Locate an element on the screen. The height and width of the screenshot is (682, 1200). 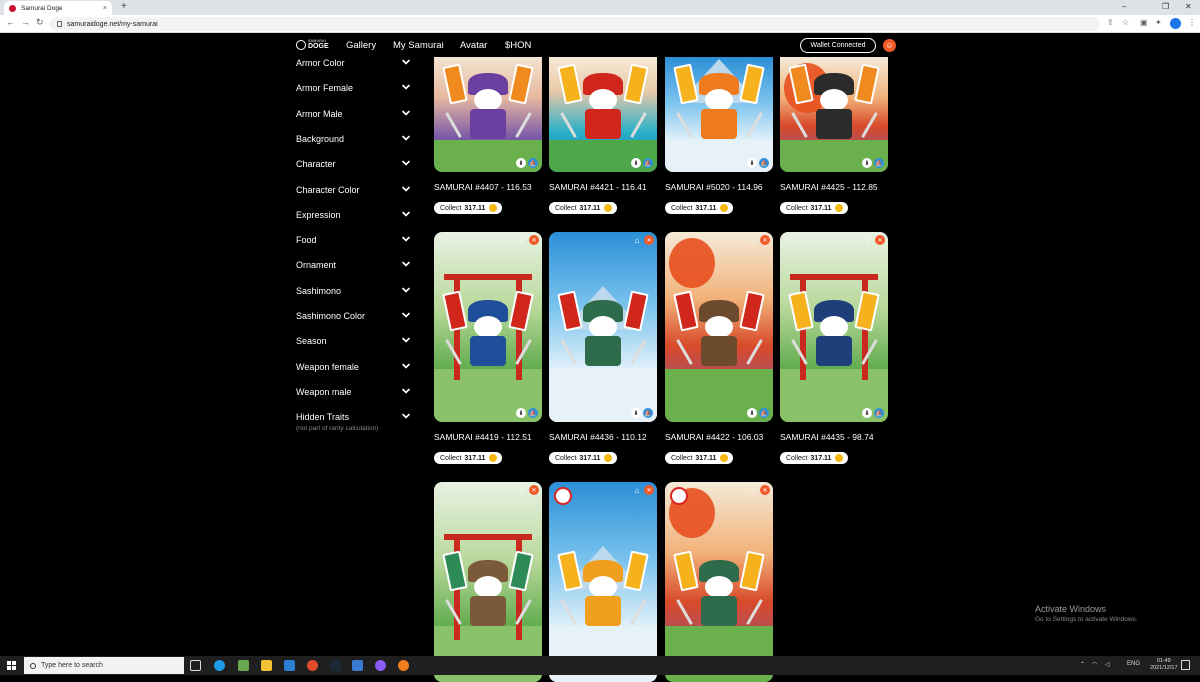
windows-start-icon is located at coordinates (11, 665).